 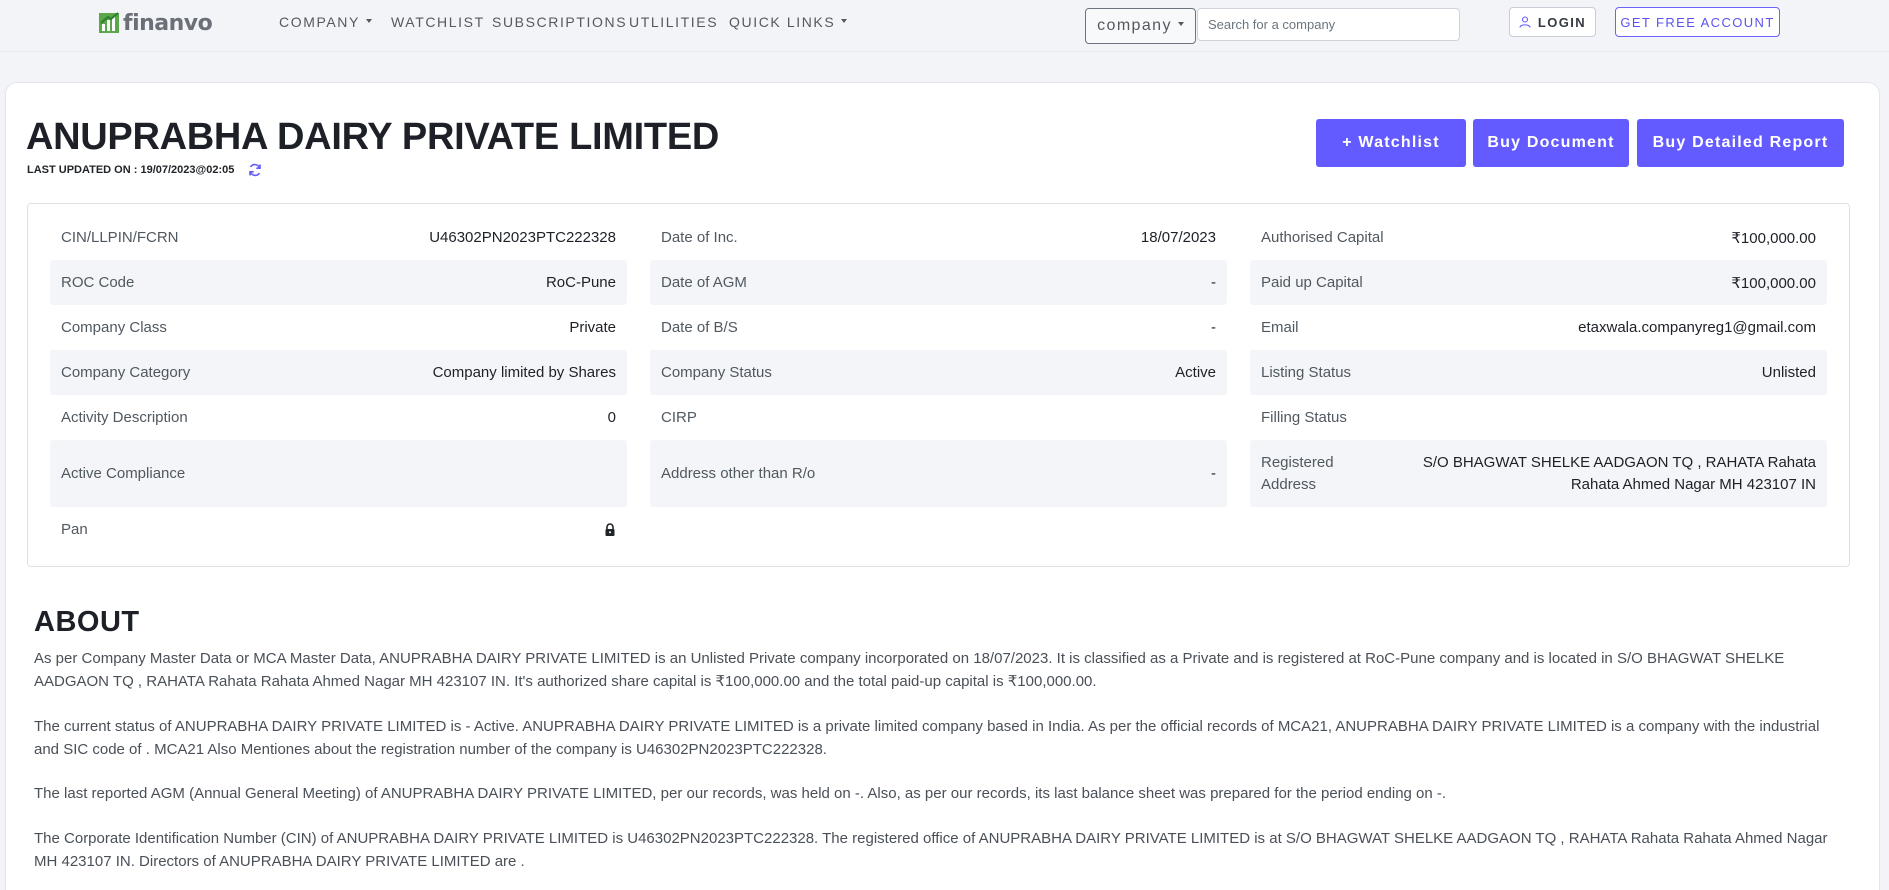 What do you see at coordinates (168, 23) in the screenshot?
I see `logo-text: finanvo` at bounding box center [168, 23].